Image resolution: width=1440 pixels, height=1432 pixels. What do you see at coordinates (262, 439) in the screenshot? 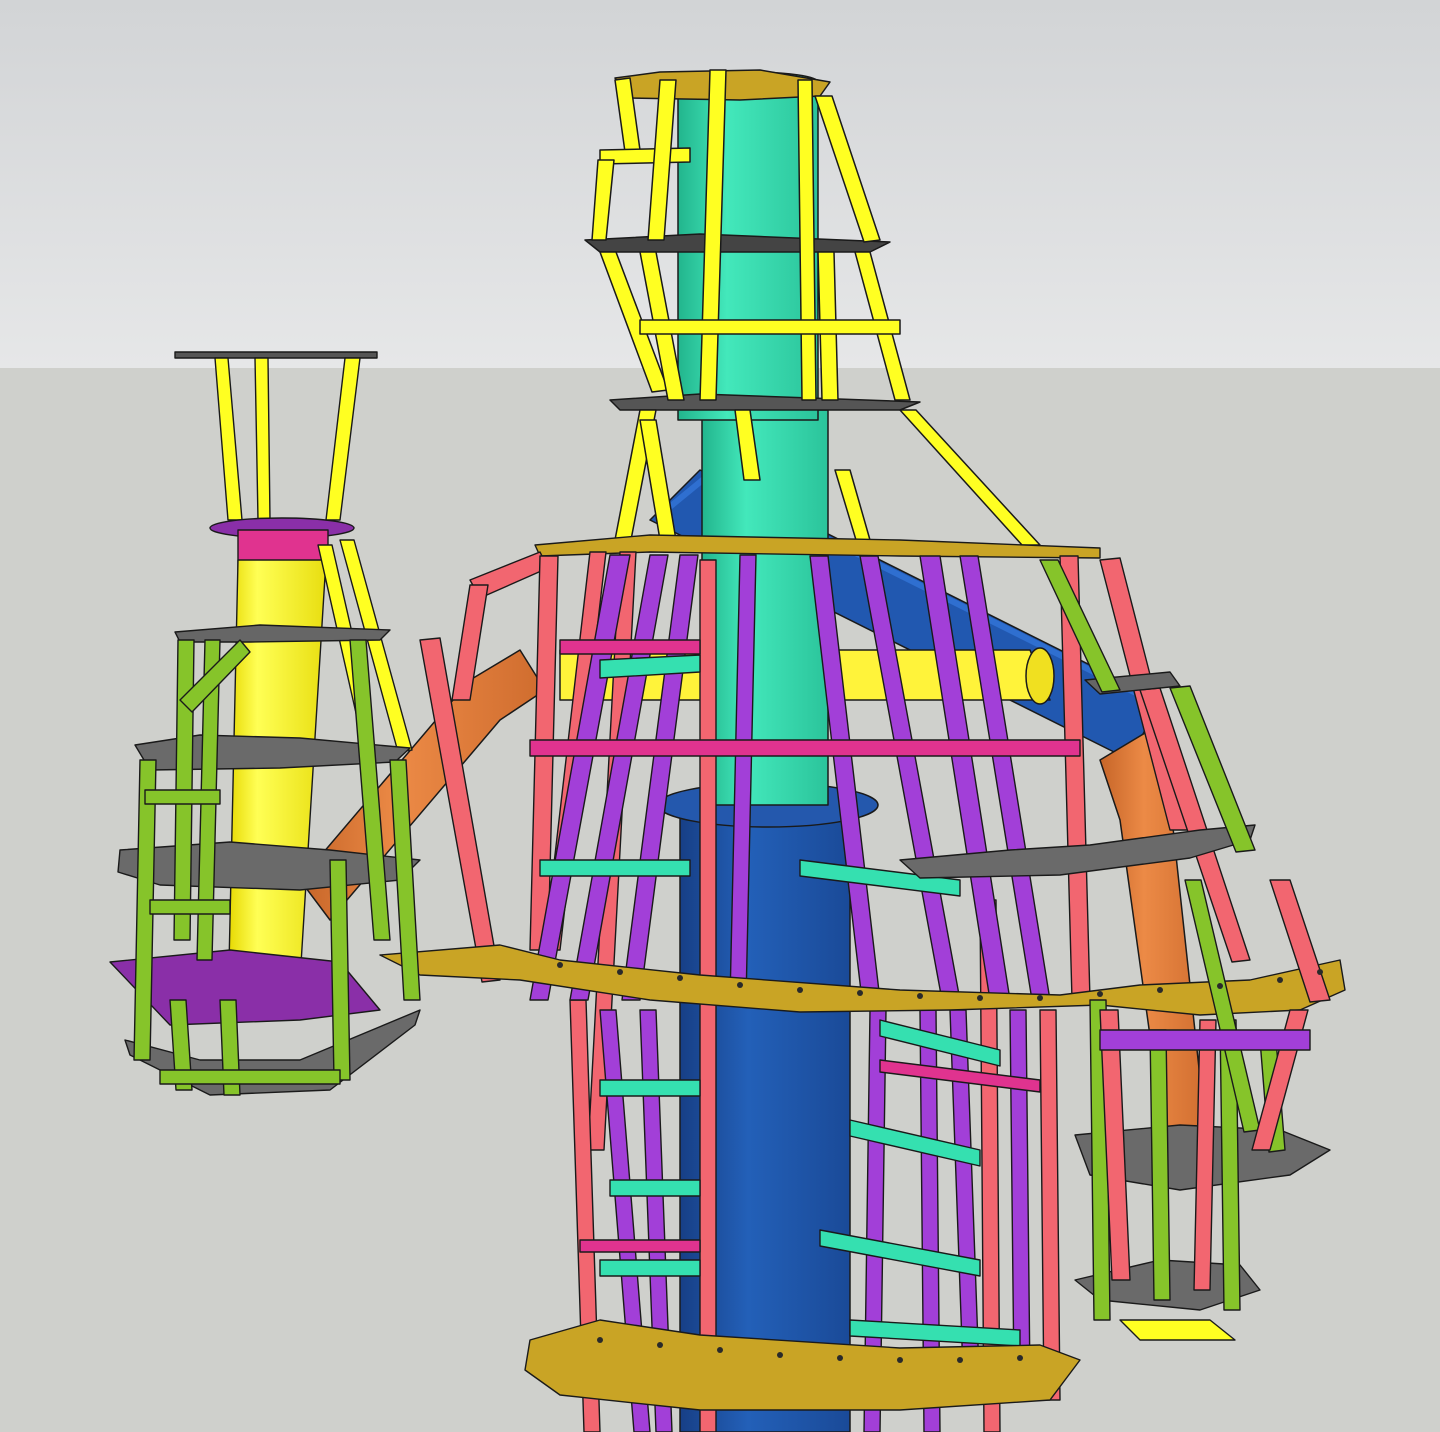
I see `torch-post` at bounding box center [262, 439].